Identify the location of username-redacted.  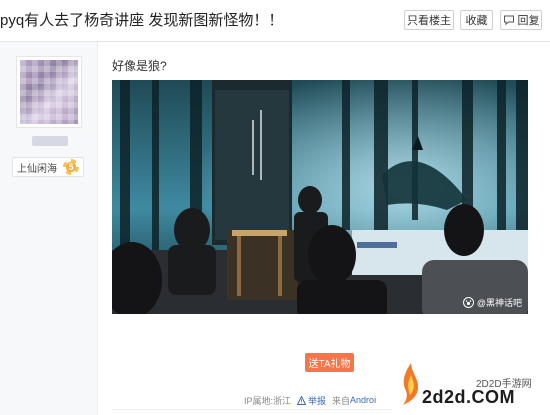
(50, 141).